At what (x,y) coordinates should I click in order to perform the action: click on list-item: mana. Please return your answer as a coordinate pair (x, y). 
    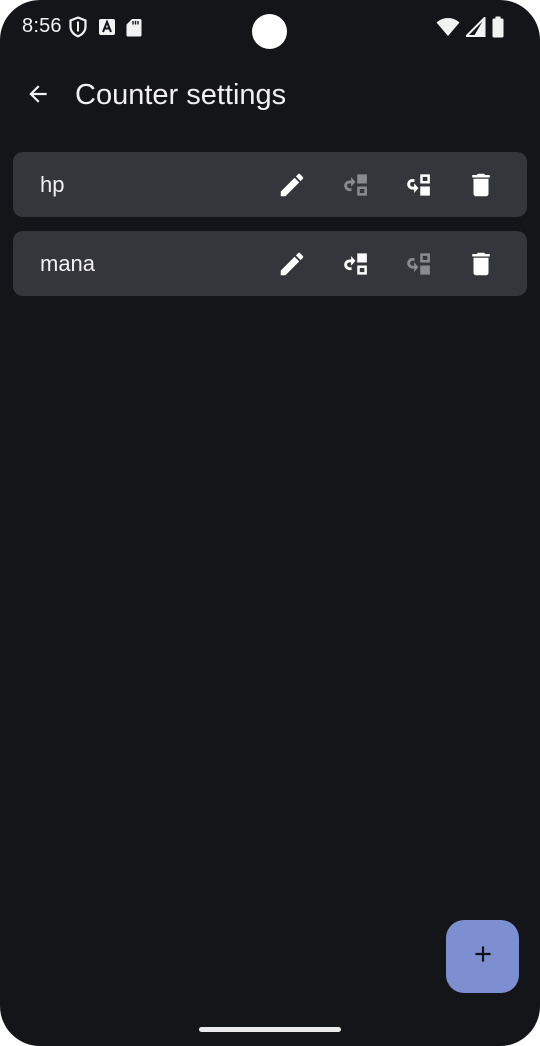
    Looking at the image, I should click on (270, 263).